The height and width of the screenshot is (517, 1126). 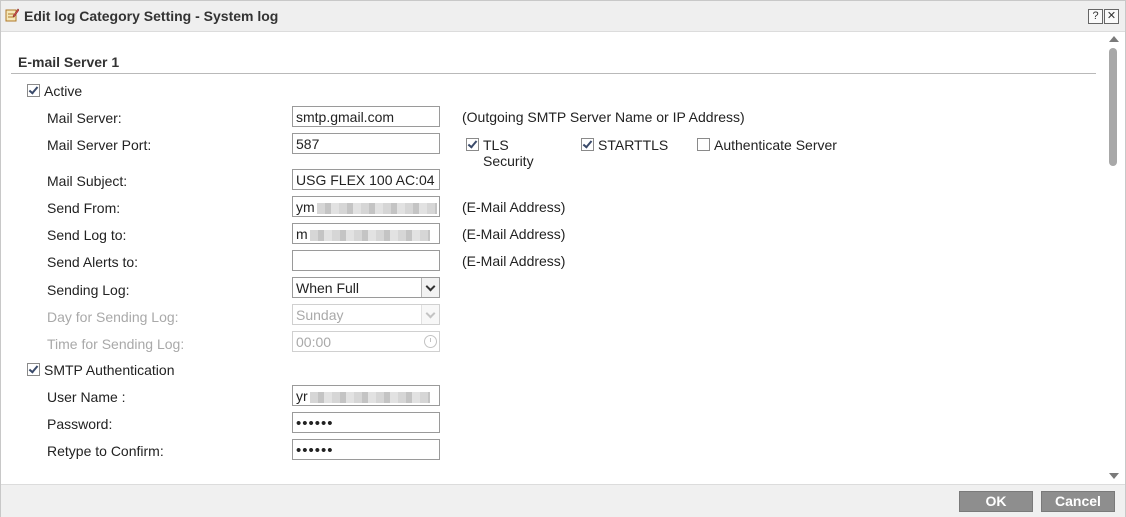 What do you see at coordinates (366, 449) in the screenshot?
I see `retype-to-confirm-input: ••••••` at bounding box center [366, 449].